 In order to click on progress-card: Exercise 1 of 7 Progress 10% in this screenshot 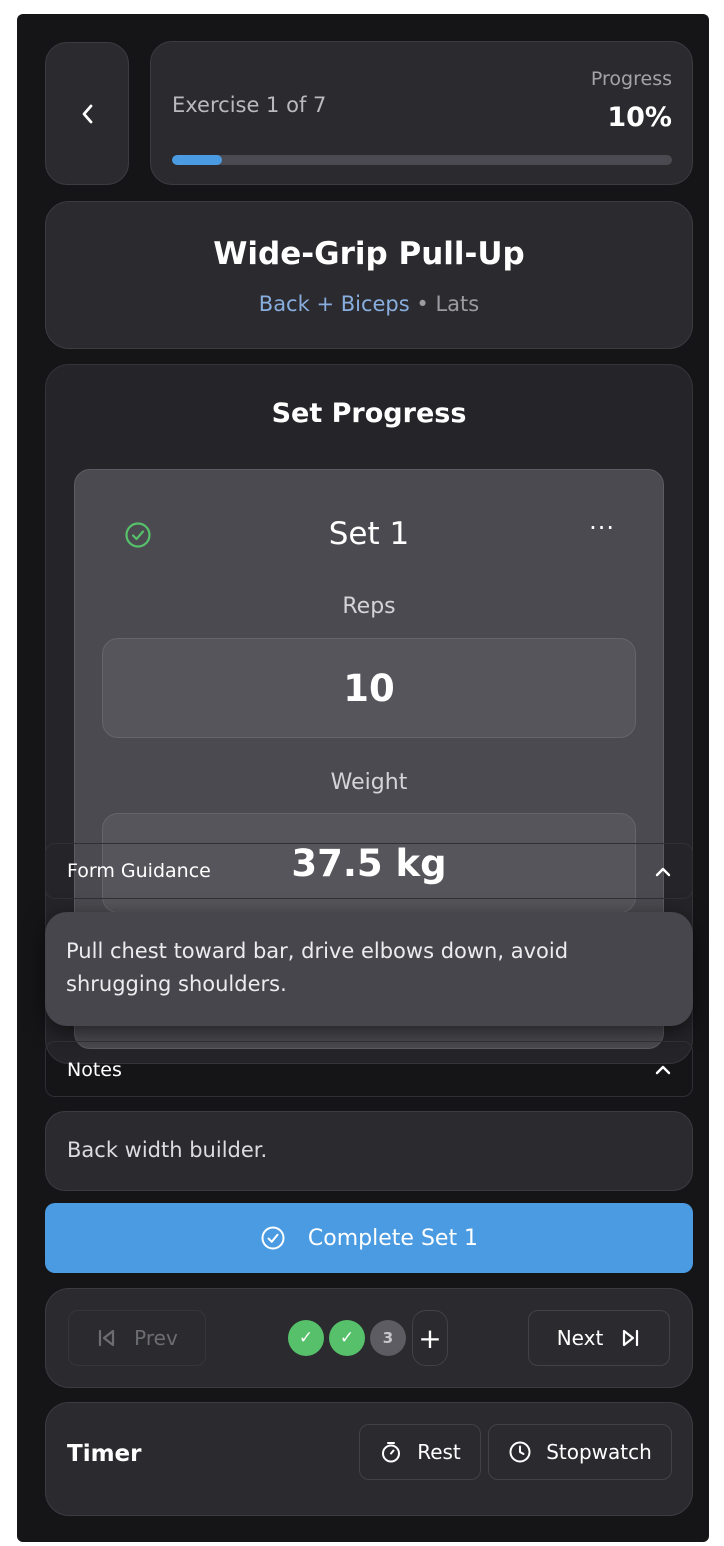, I will do `click(421, 113)`.